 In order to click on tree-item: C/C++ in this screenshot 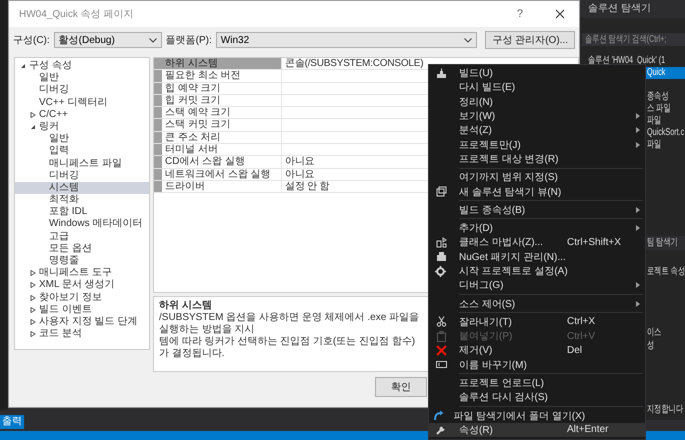, I will do `click(82, 114)`.